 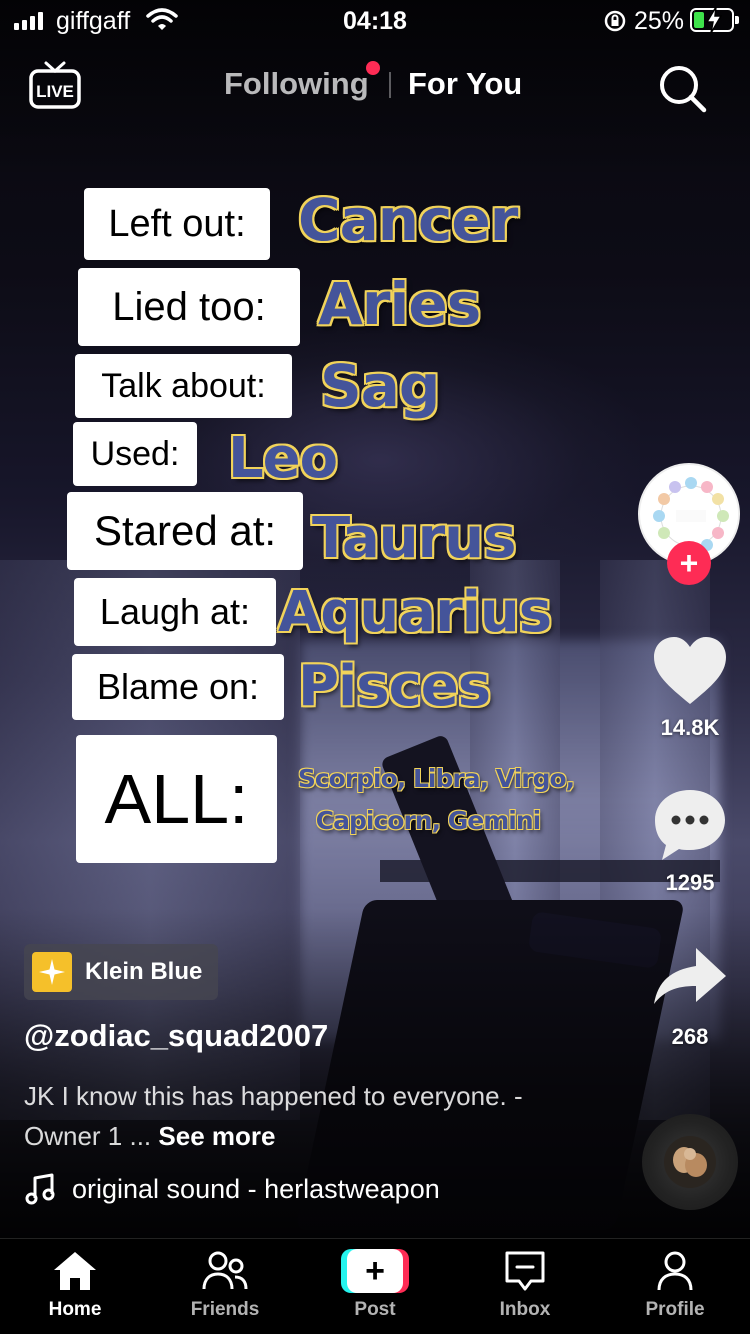 What do you see at coordinates (690, 882) in the screenshot?
I see `comment-count: 1295` at bounding box center [690, 882].